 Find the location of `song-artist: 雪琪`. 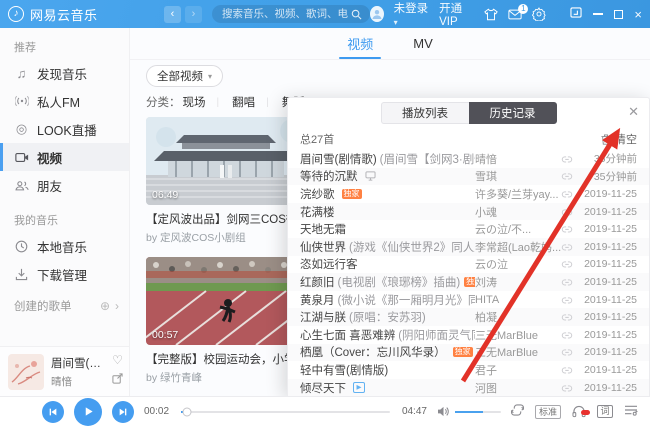

song-artist: 雪琪 is located at coordinates (518, 176).